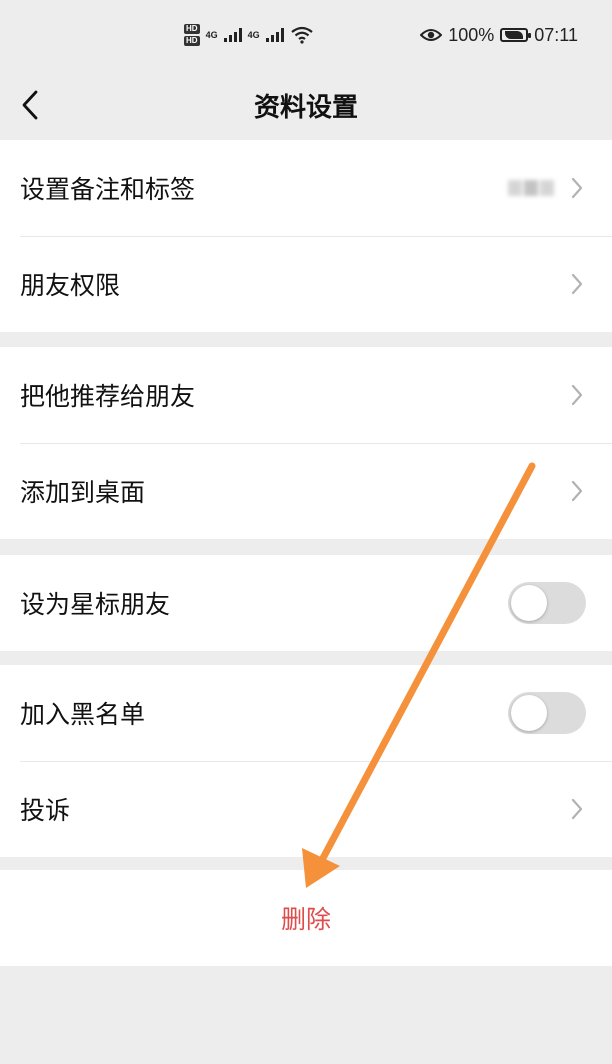 The image size is (612, 1064). I want to click on delete-group: 删除, so click(306, 918).